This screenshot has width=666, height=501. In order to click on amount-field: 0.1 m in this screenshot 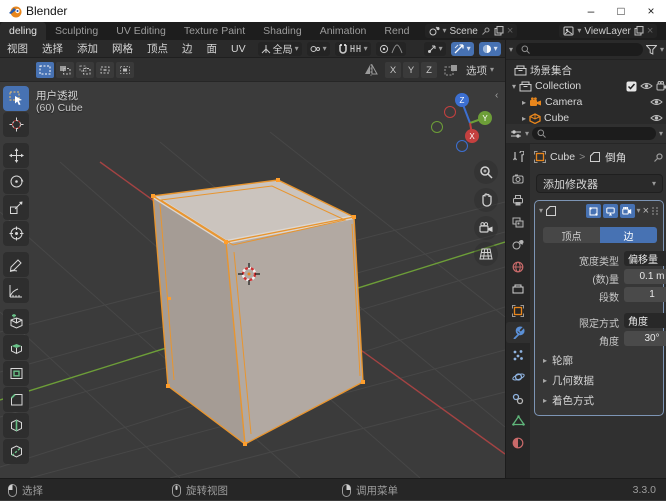, I will do `click(645, 276)`.